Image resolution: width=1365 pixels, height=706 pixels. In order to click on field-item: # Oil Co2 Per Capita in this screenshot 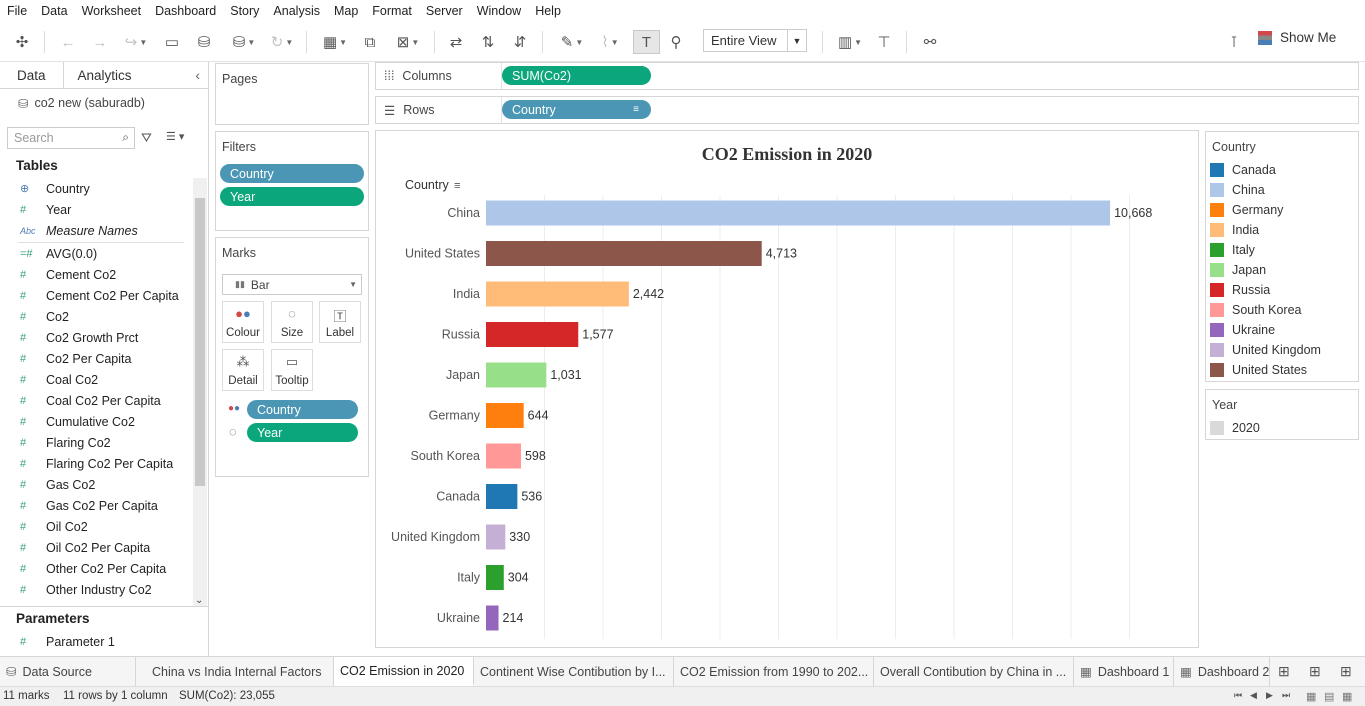, I will do `click(96, 547)`.